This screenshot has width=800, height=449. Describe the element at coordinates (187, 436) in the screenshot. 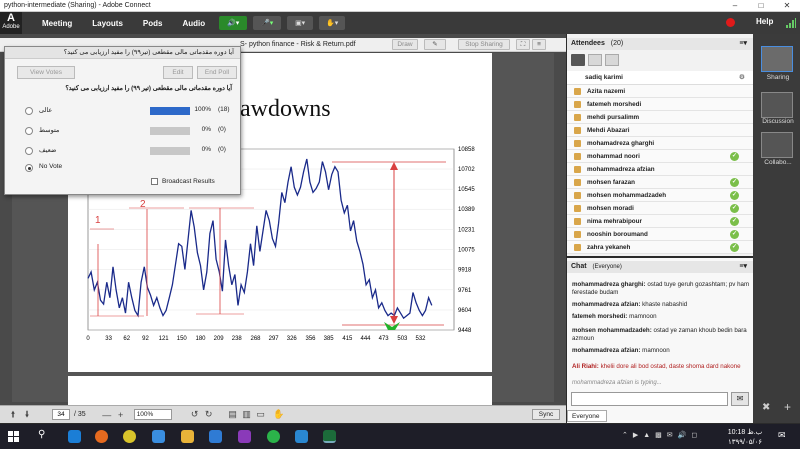

I see `file-explorer-icon` at that location.